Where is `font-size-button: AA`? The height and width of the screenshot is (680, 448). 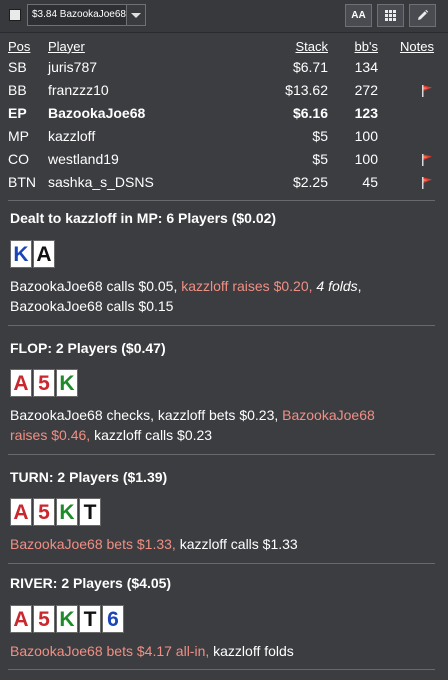
font-size-button: AA is located at coordinates (358, 15).